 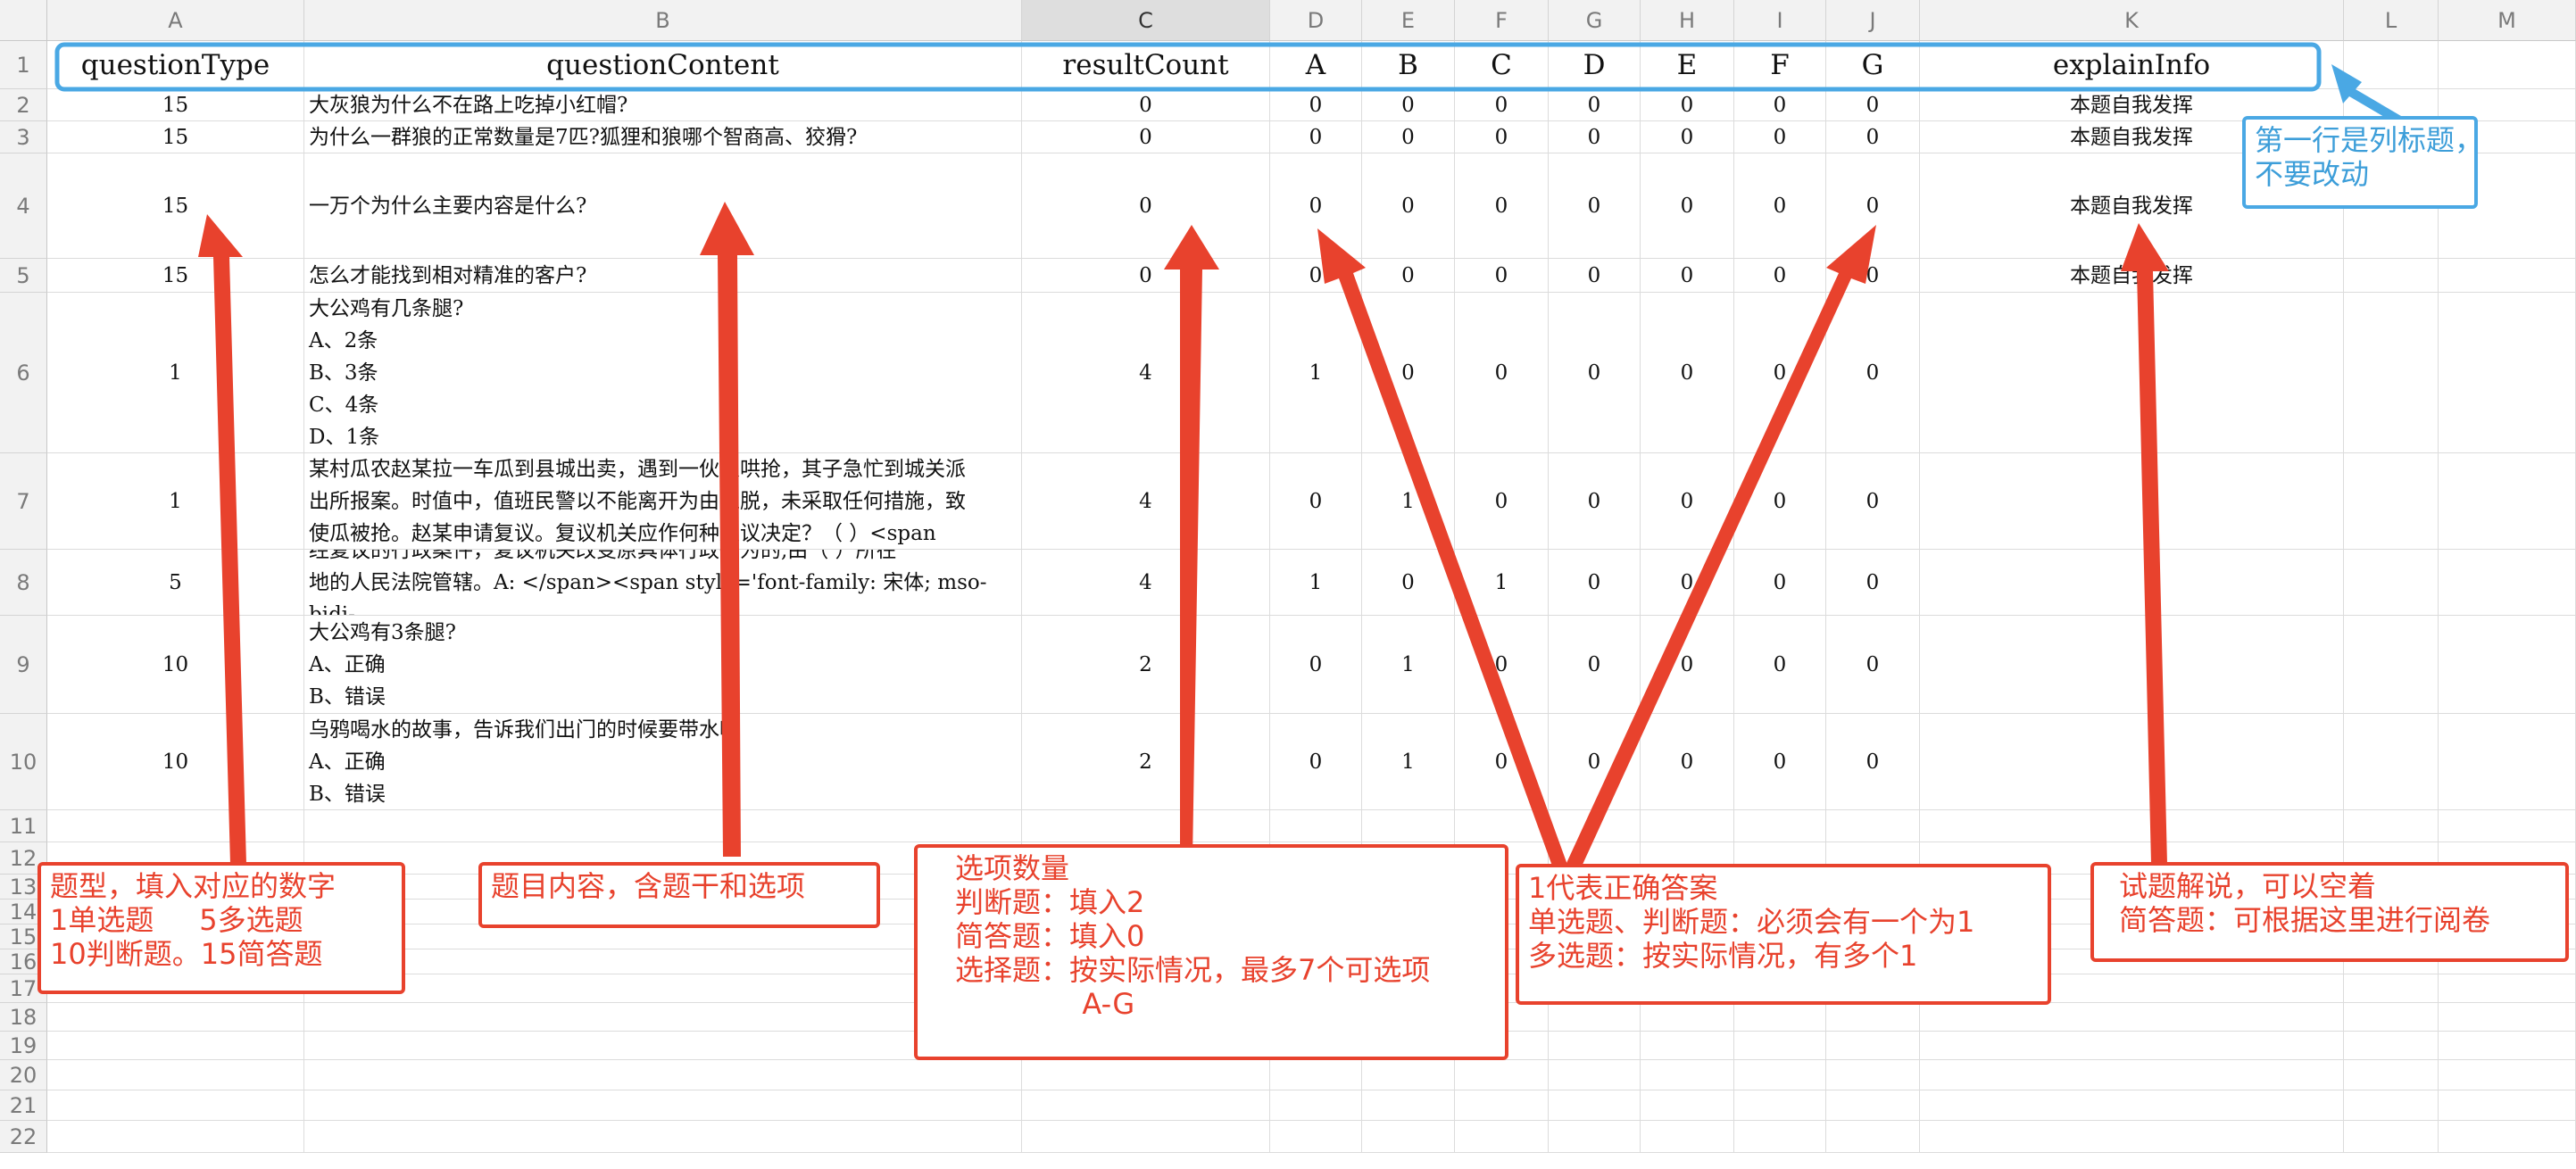 What do you see at coordinates (1146, 665) in the screenshot?
I see `table-cell: 2` at bounding box center [1146, 665].